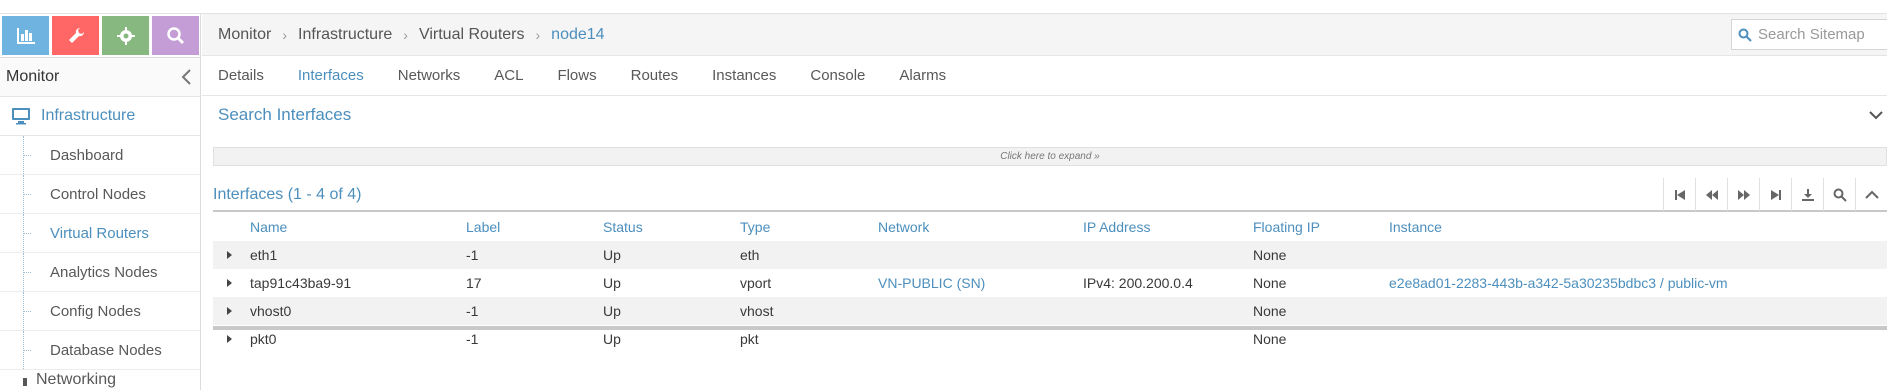 The image size is (1887, 390). What do you see at coordinates (87, 155) in the screenshot?
I see `sidebar-item-label: Dashboard` at bounding box center [87, 155].